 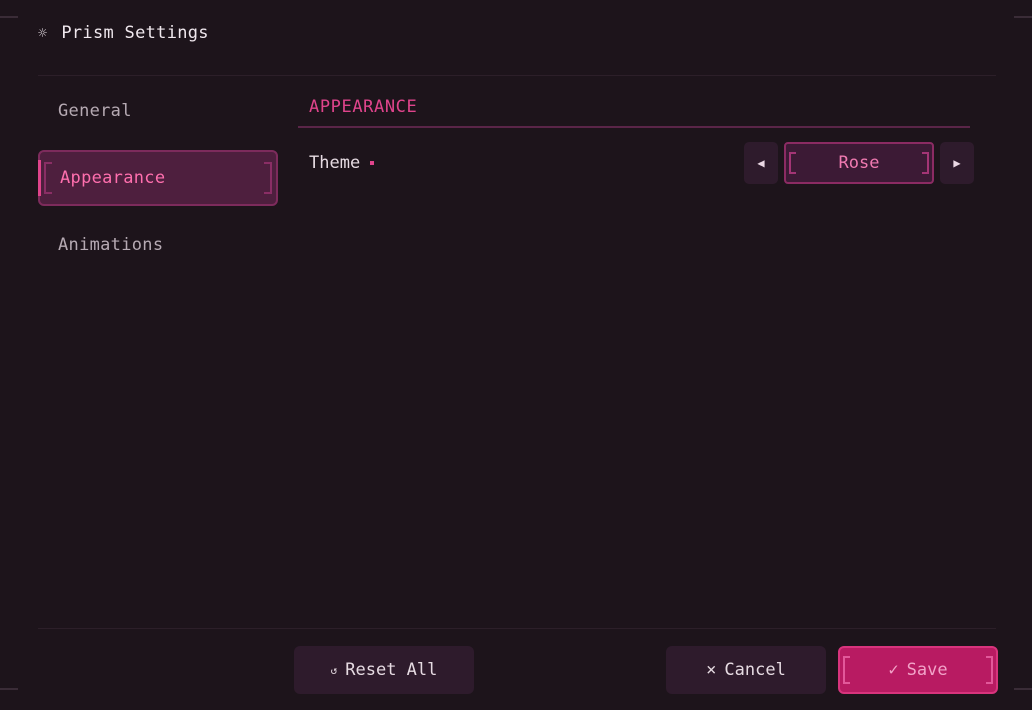 What do you see at coordinates (158, 111) in the screenshot?
I see `sidebar-item-general: General` at bounding box center [158, 111].